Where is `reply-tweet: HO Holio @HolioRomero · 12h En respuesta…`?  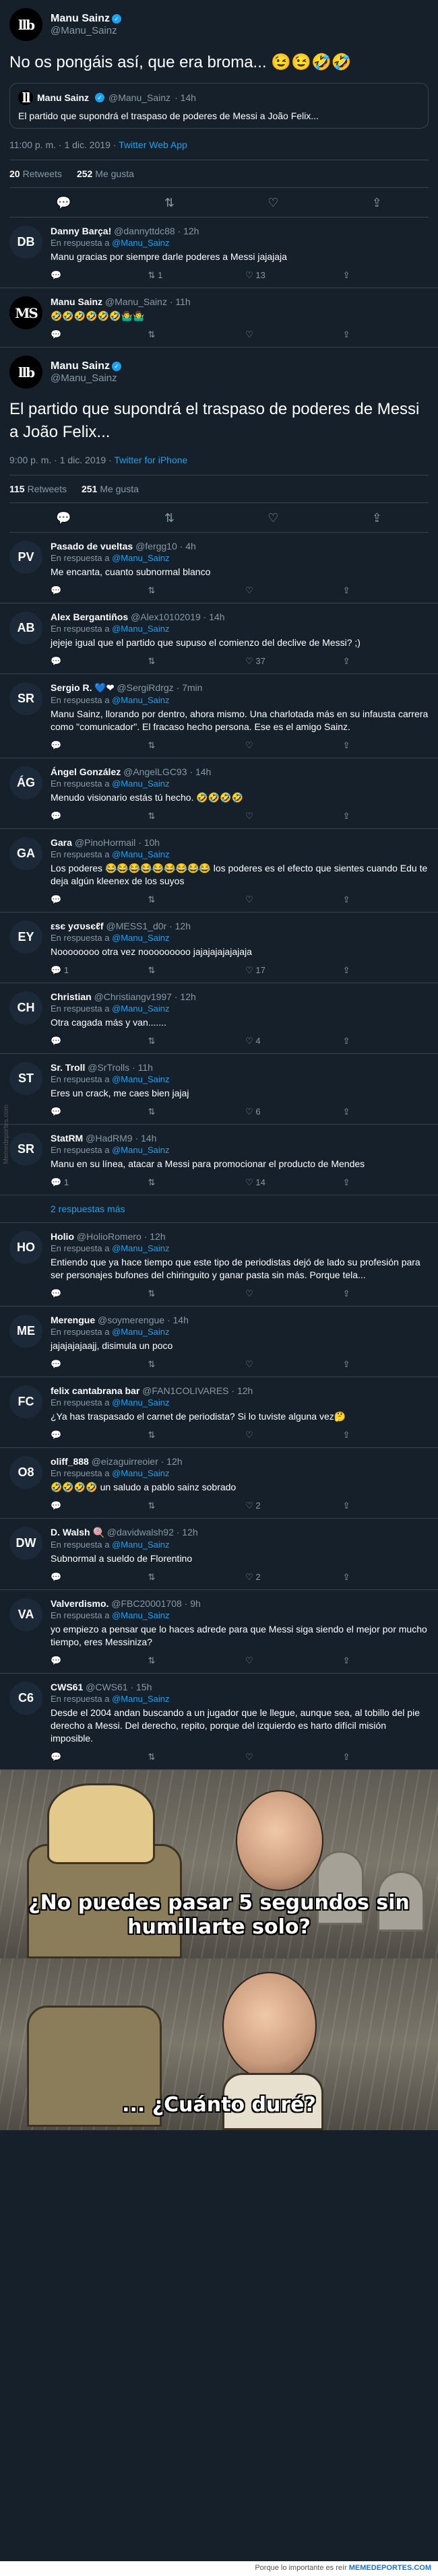
reply-tweet: HO Holio @HolioRomero · 12h En respuesta… is located at coordinates (219, 1265).